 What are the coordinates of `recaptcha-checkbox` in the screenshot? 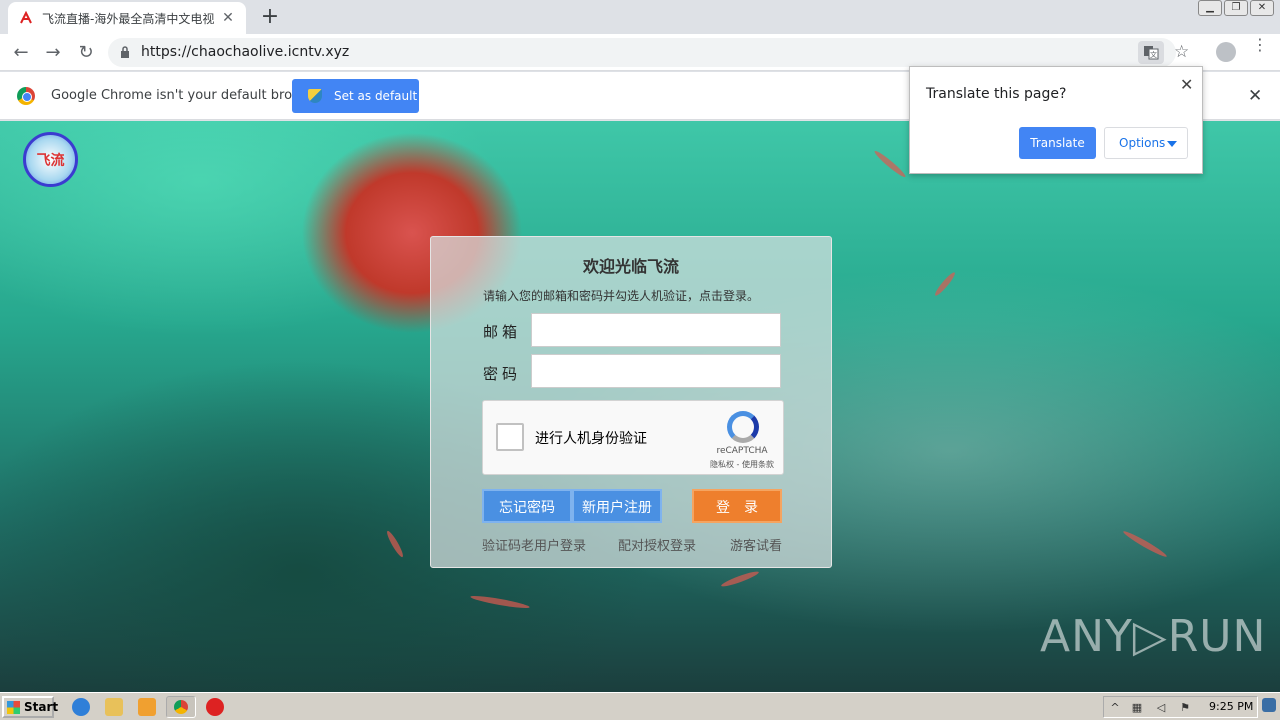 It's located at (510, 437).